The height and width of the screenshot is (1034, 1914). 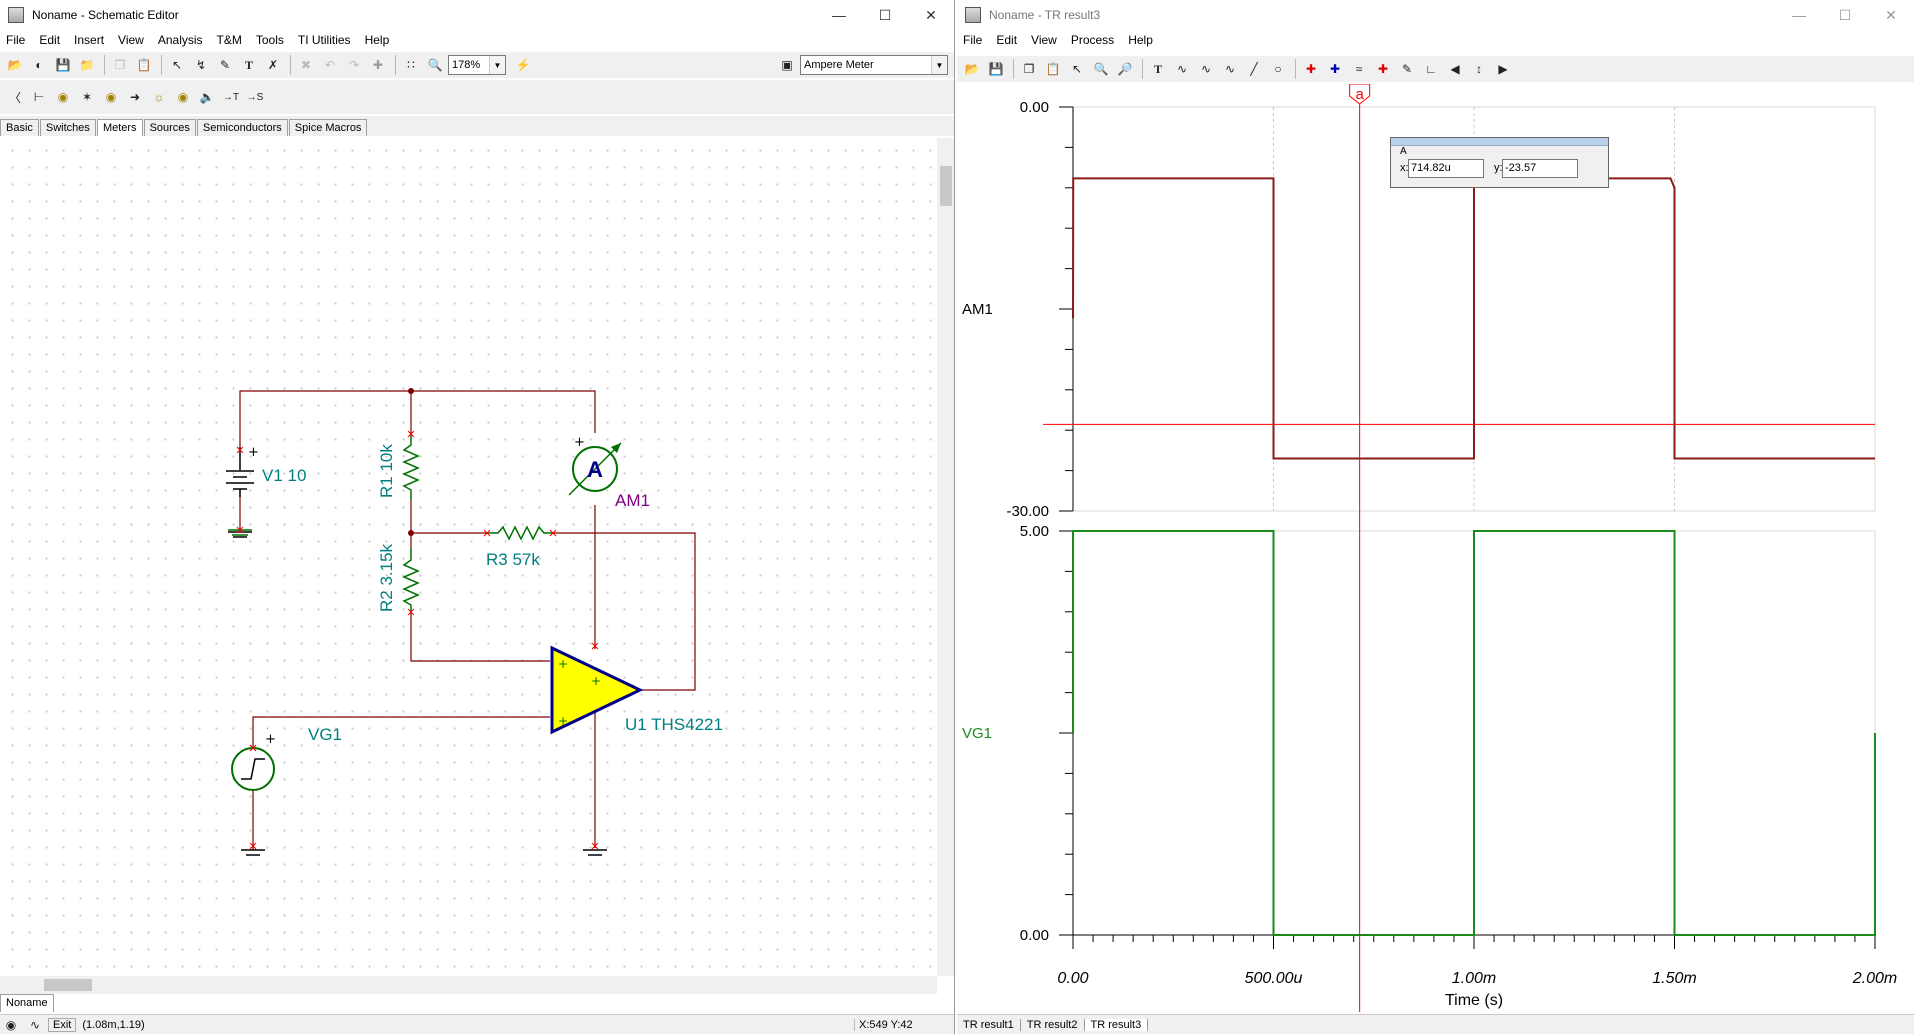 I want to click on menu-tm: T&M, so click(x=229, y=40).